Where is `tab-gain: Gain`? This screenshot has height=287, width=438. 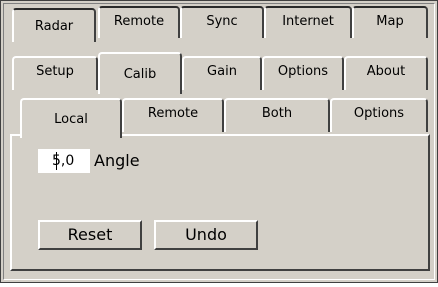 tab-gain: Gain is located at coordinates (222, 73).